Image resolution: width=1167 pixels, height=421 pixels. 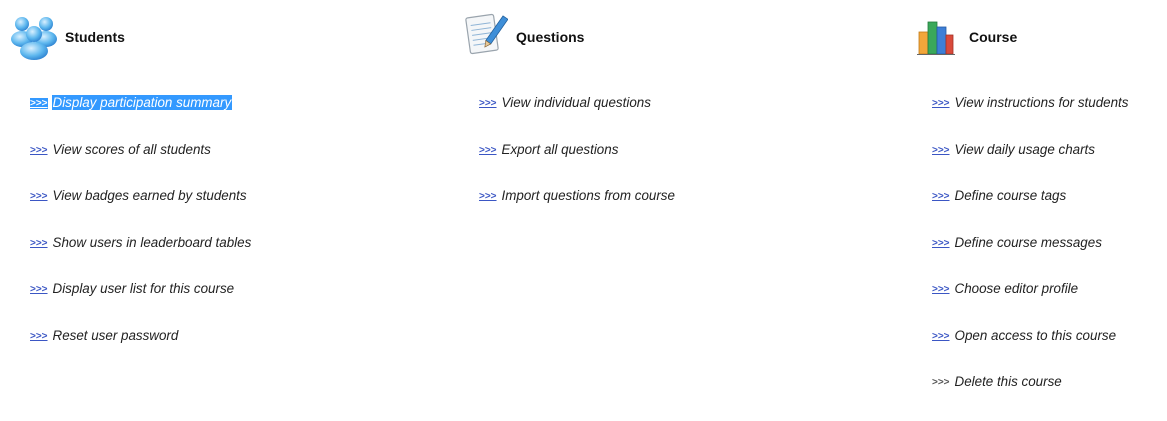 I want to click on view-badges-link: >>> View badges earned by students, so click(x=141, y=211).